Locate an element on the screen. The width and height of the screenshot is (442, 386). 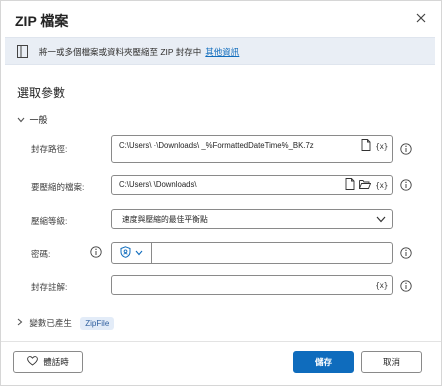
info-banner-icon is located at coordinates (22, 51).